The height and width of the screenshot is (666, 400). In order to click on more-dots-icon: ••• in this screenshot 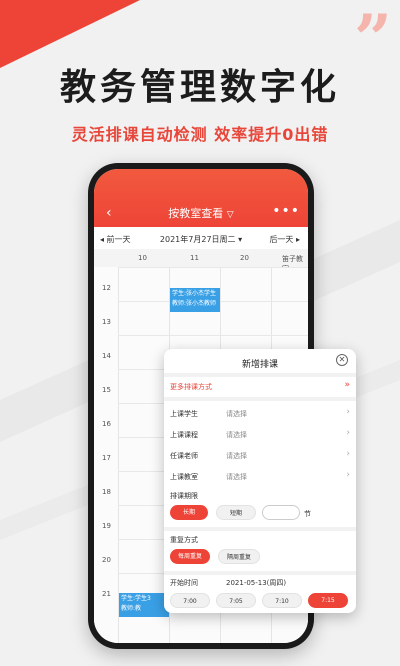, I will do `click(286, 211)`.